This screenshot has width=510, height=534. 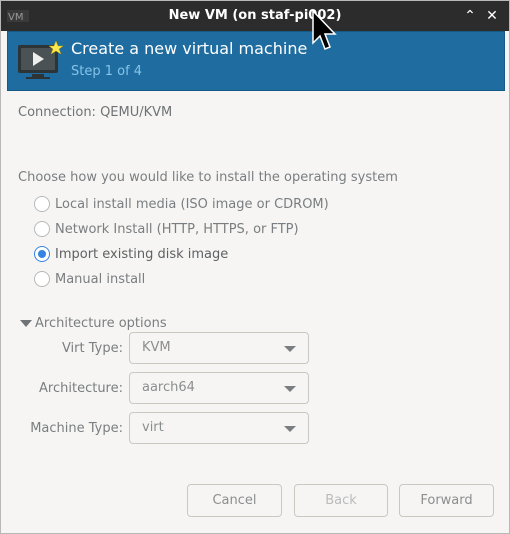 I want to click on radio-manual-install: Manual install, so click(x=89, y=279).